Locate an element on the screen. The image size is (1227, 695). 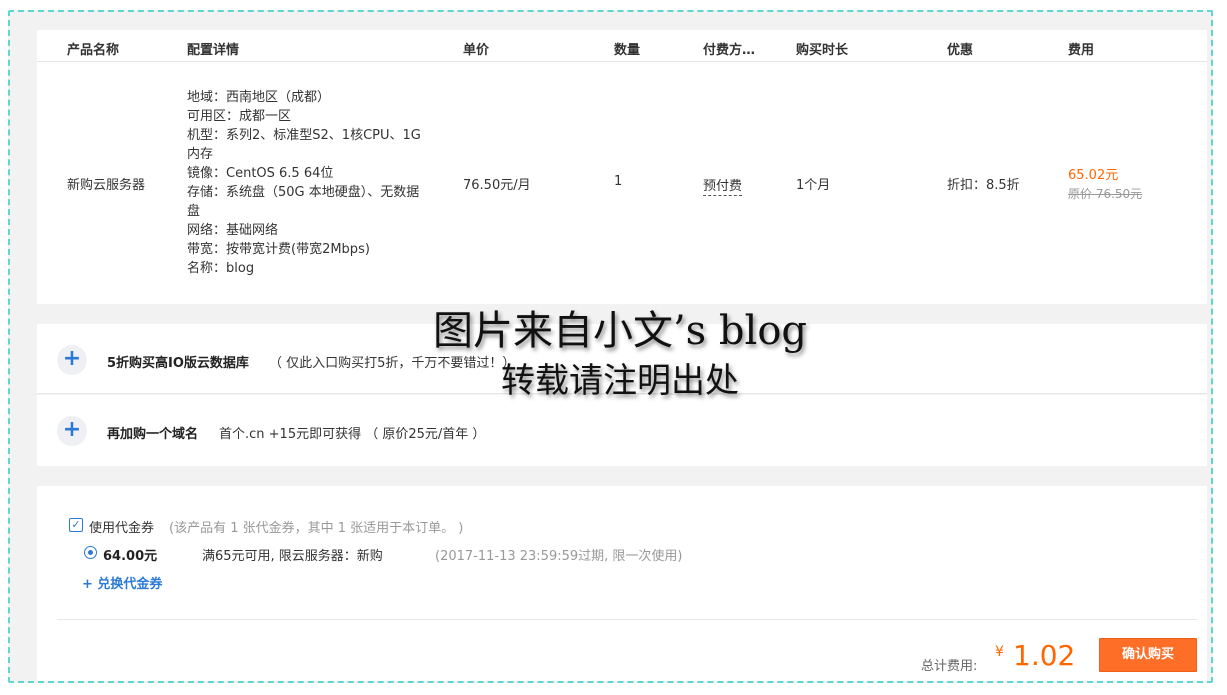
table-header: 产品名称 配置详情 单价 数量 付费方… 购买时长 优惠 费用 is located at coordinates (622, 46).